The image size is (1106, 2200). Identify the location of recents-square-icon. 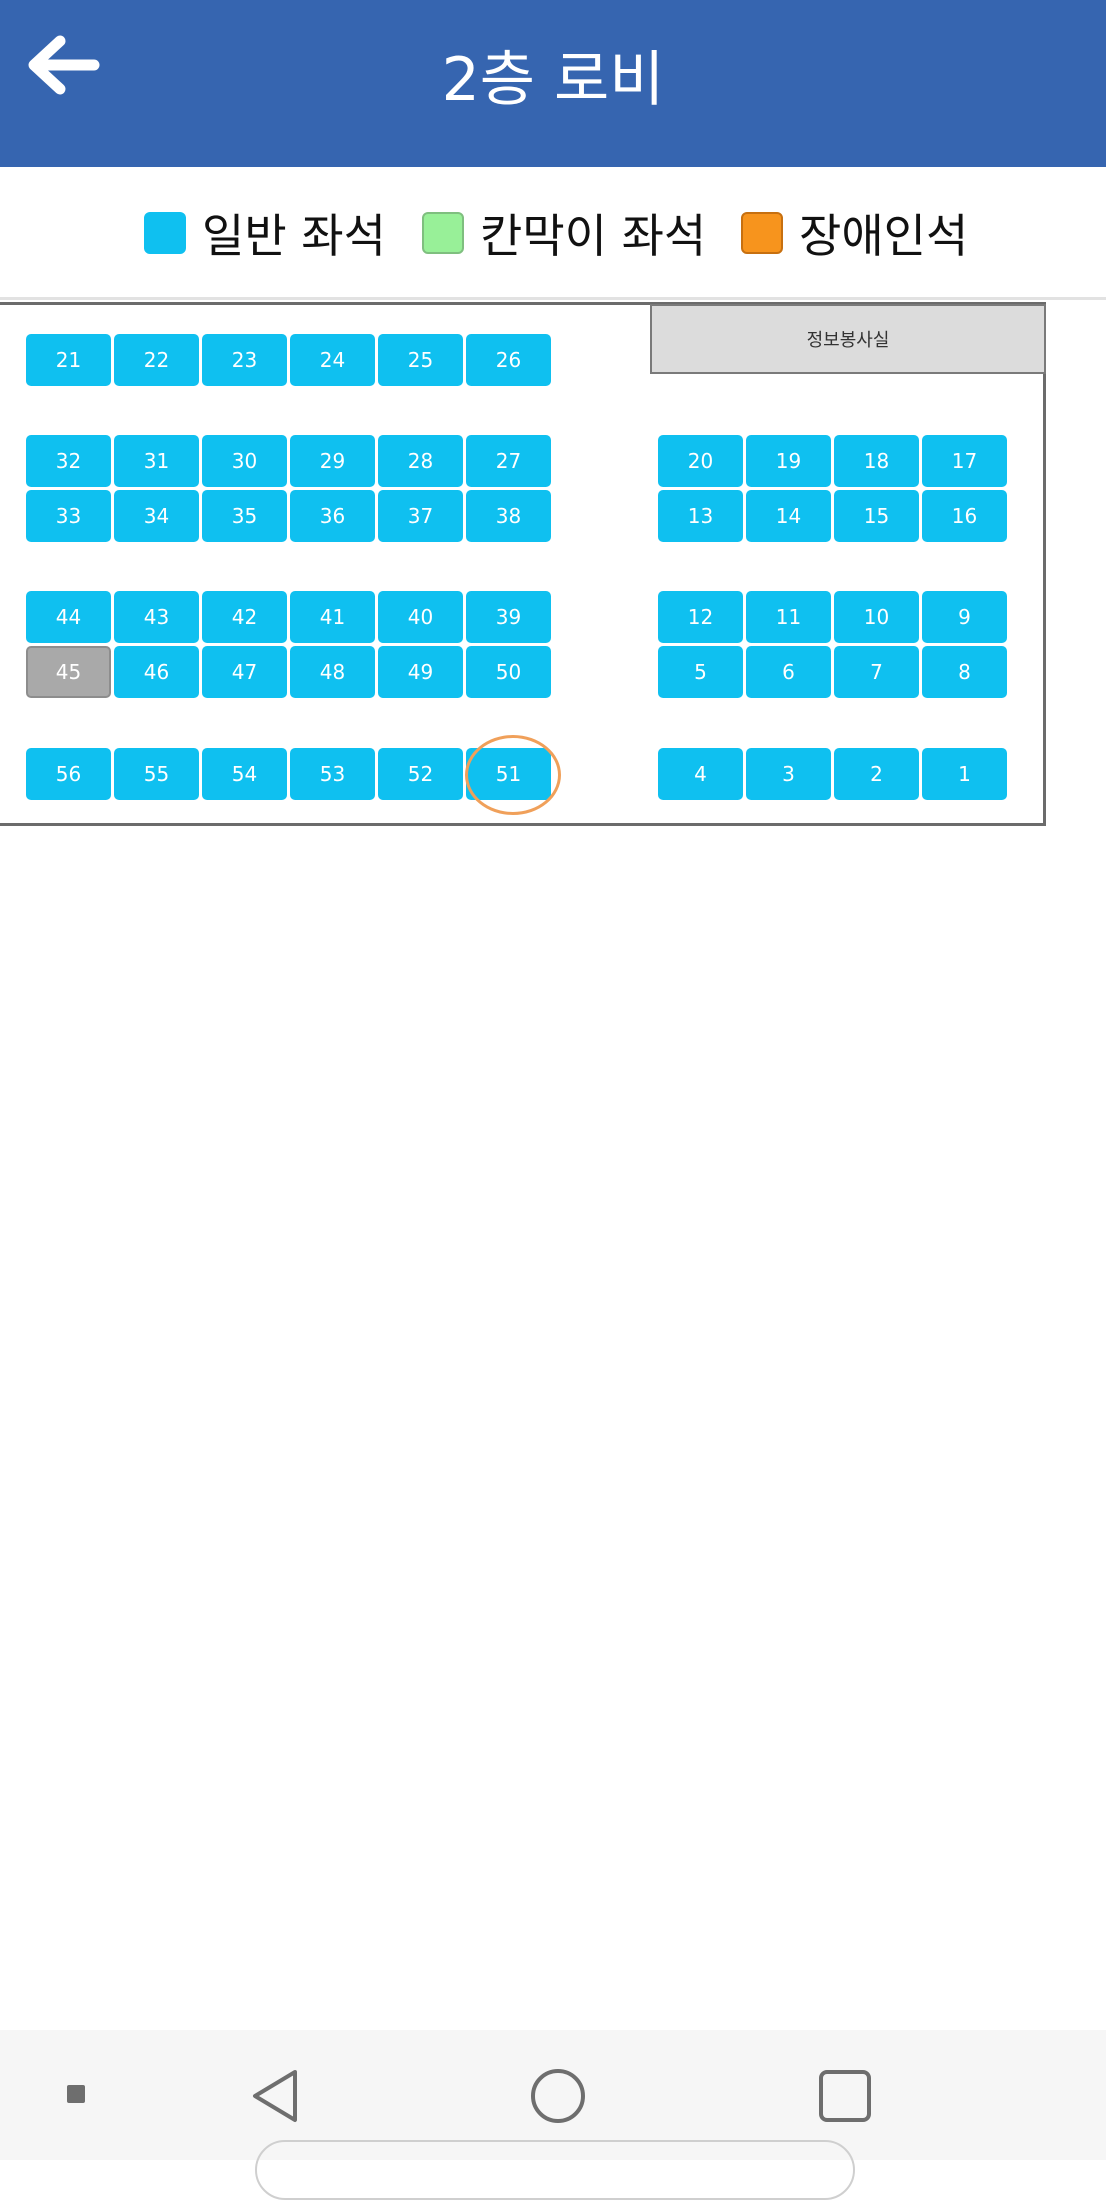
(845, 2096).